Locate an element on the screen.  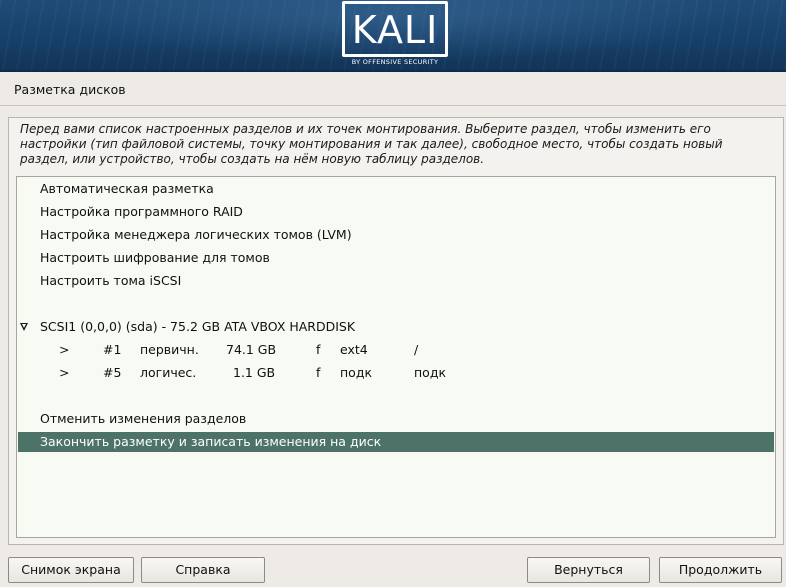
list-item-label: Автоматическая разметка is located at coordinates (127, 188).